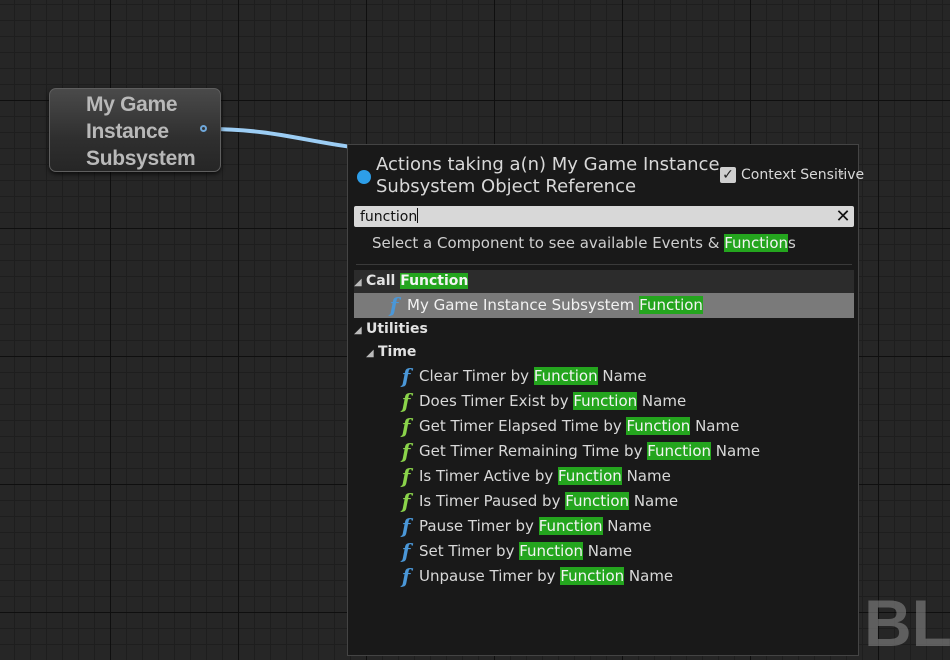  I want to click on dropdown-arrow-icon: ▸, so click(842, 174).